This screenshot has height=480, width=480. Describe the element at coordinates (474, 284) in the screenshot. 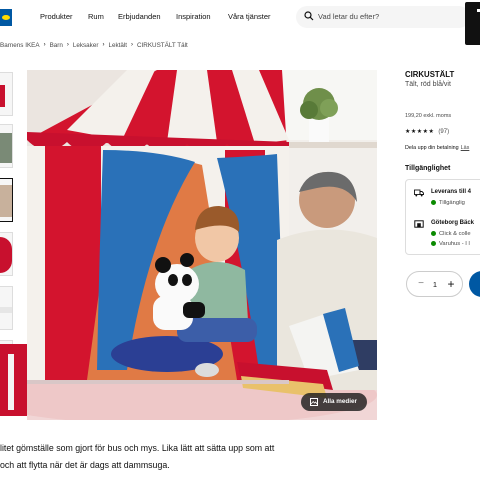

I see `add-to-cart-button` at that location.